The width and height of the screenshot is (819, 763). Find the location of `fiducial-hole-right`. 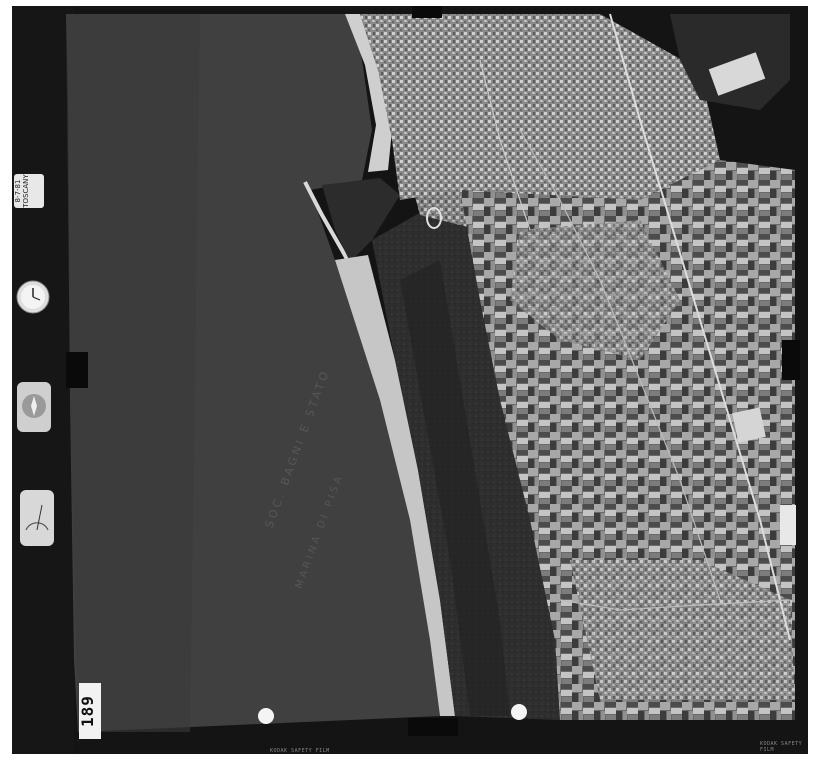

fiducial-hole-right is located at coordinates (519, 712).